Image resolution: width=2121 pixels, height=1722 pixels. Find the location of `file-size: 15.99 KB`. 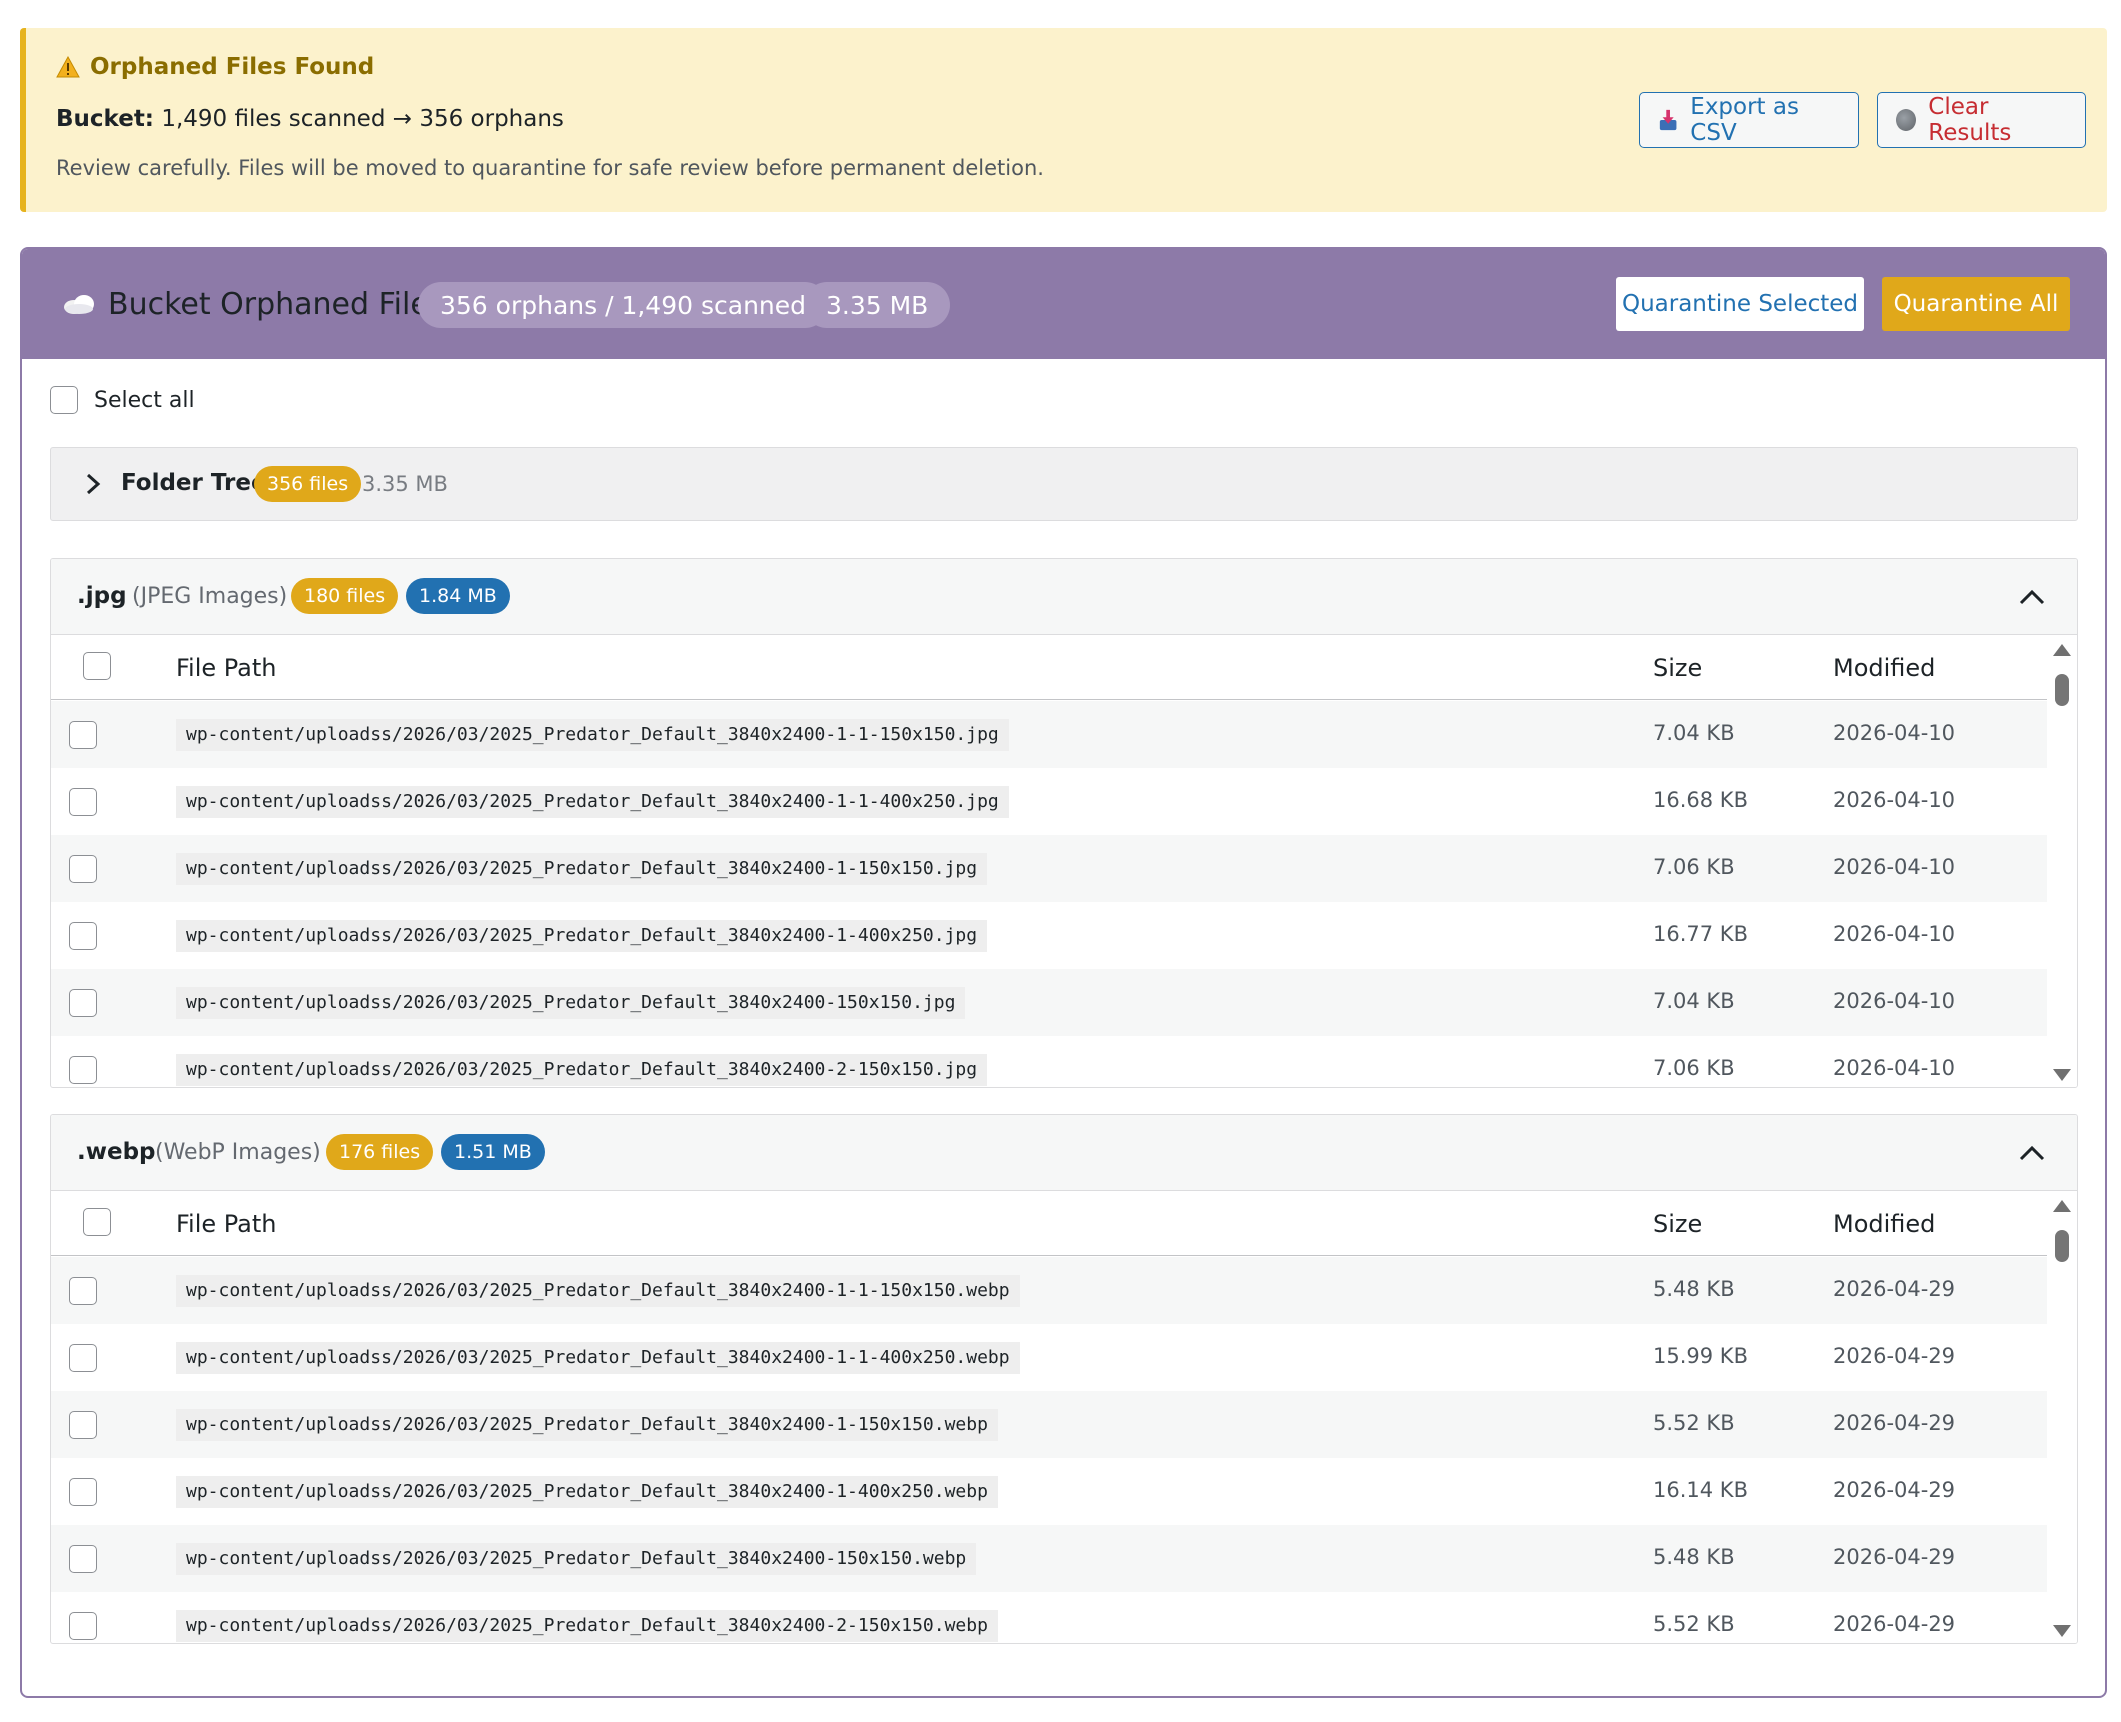

file-size: 15.99 KB is located at coordinates (1700, 1356).